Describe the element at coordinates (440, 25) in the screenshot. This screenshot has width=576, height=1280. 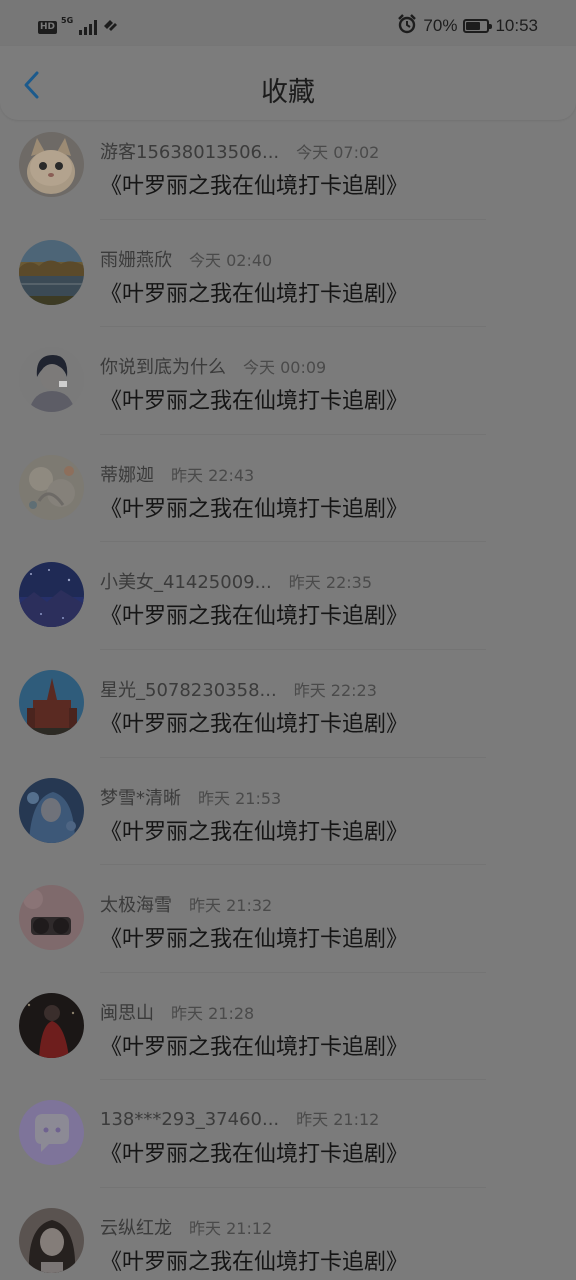
I see `battery-percent: 70%` at that location.